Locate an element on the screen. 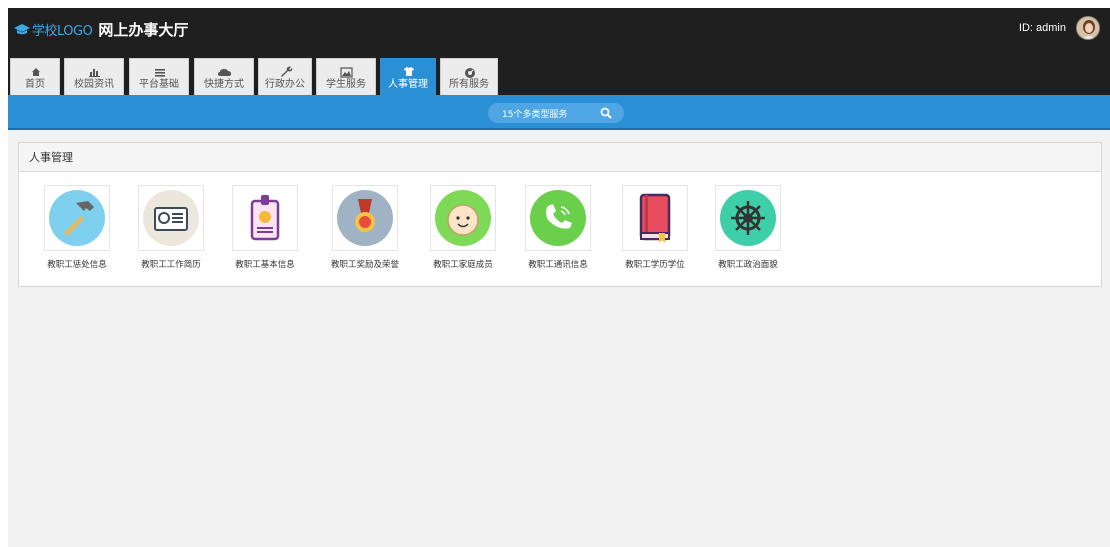 The height and width of the screenshot is (547, 1110). tab-shortcuts: 快捷方式 is located at coordinates (224, 76).